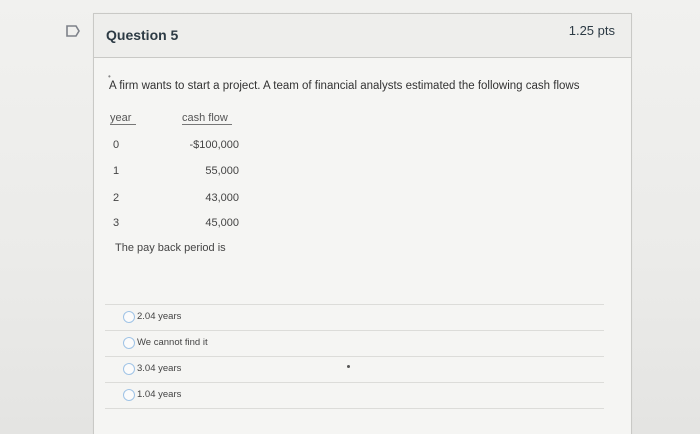 This screenshot has height=434, width=700. What do you see at coordinates (159, 316) in the screenshot?
I see `answer-label: 2.04 years` at bounding box center [159, 316].